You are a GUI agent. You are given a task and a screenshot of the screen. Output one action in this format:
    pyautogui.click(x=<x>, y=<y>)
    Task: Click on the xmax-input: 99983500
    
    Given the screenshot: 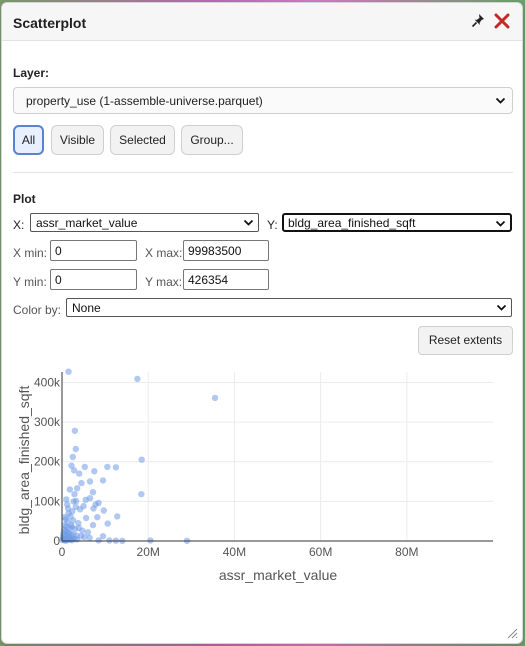 What is the action you would take?
    pyautogui.click(x=226, y=250)
    